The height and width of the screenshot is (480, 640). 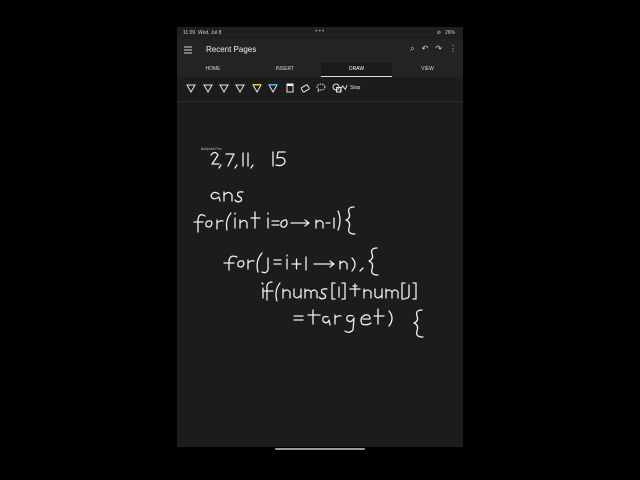 I want to click on ink-line-if, so click(x=339, y=291).